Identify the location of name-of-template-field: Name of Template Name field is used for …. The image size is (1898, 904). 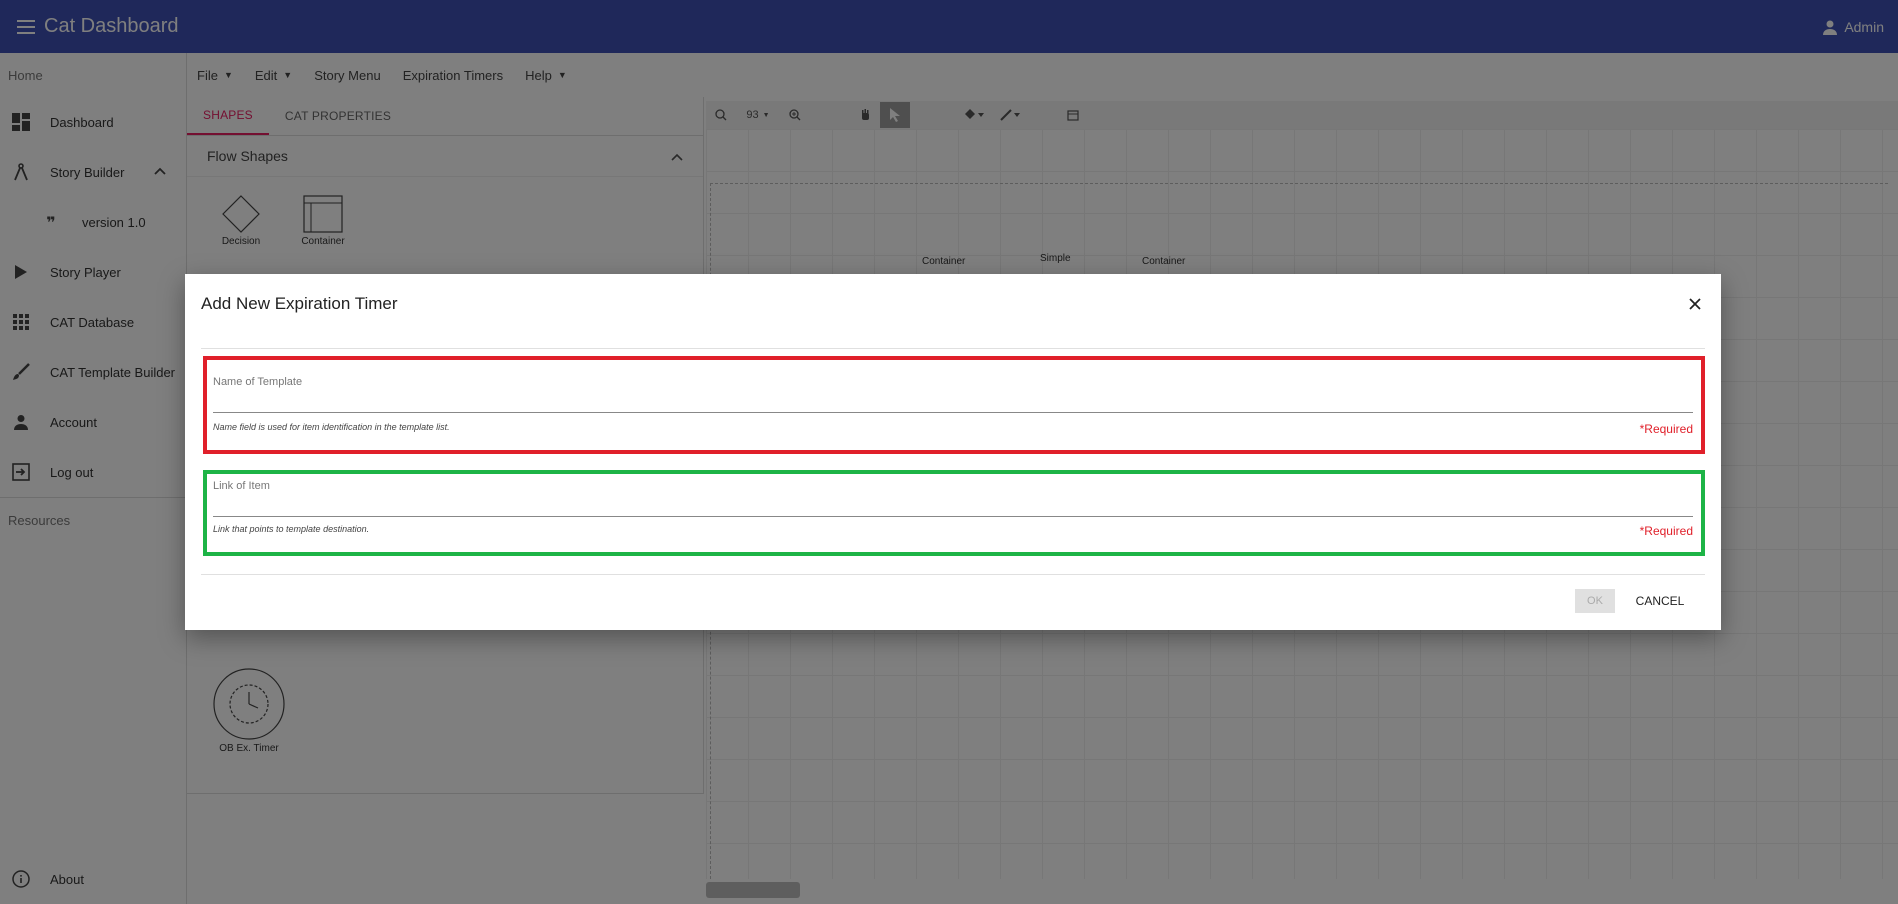
(954, 405).